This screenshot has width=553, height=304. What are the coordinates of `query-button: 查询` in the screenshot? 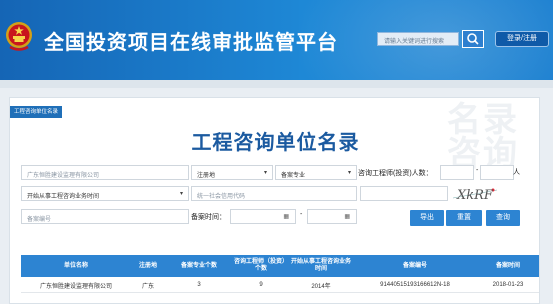 It's located at (503, 218).